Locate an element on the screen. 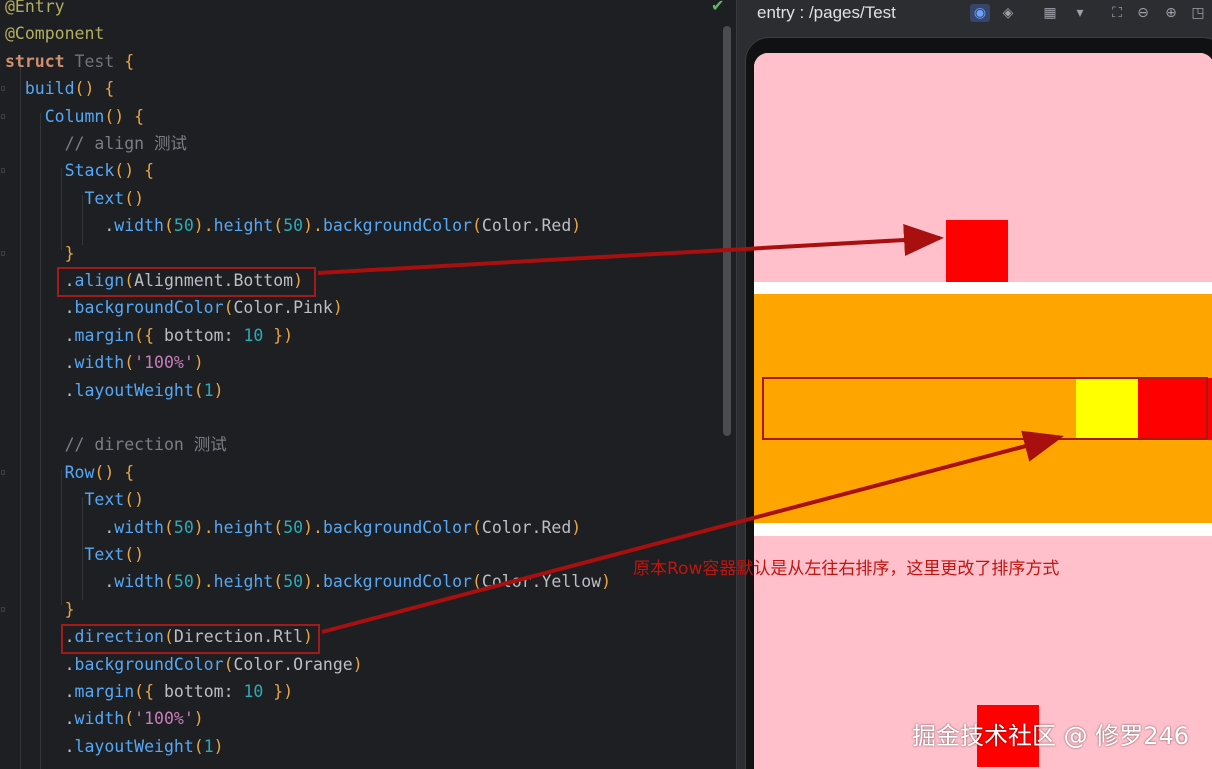  code-token: Color.Orange is located at coordinates (293, 664).